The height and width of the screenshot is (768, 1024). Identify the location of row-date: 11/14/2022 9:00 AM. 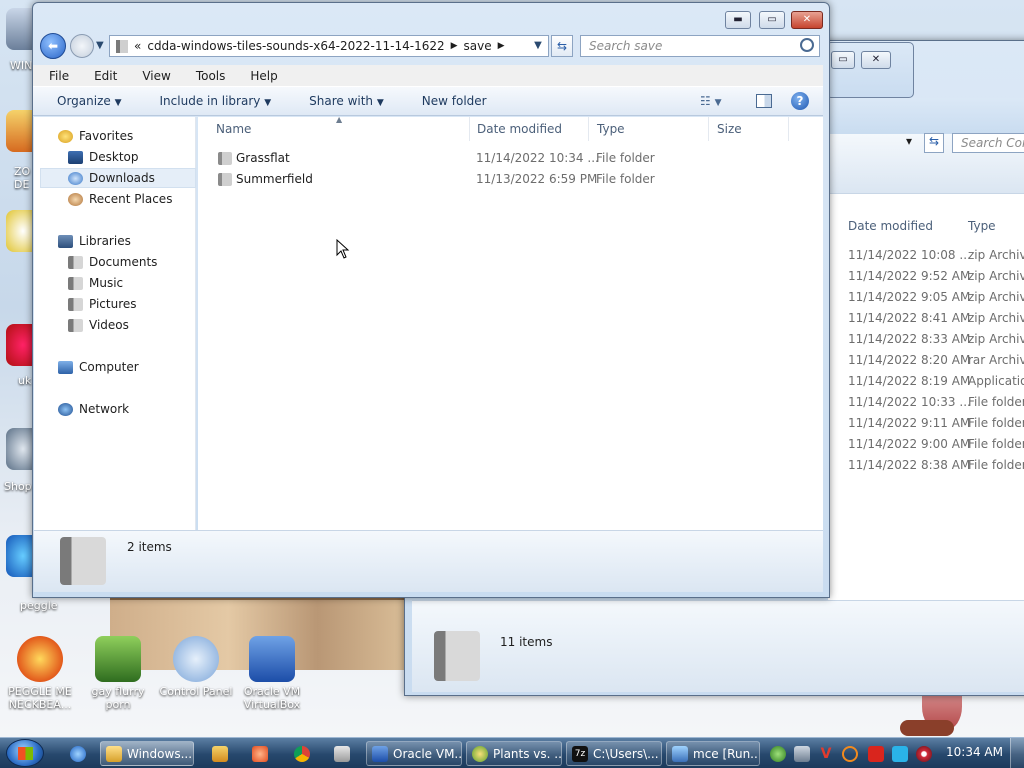
(909, 444).